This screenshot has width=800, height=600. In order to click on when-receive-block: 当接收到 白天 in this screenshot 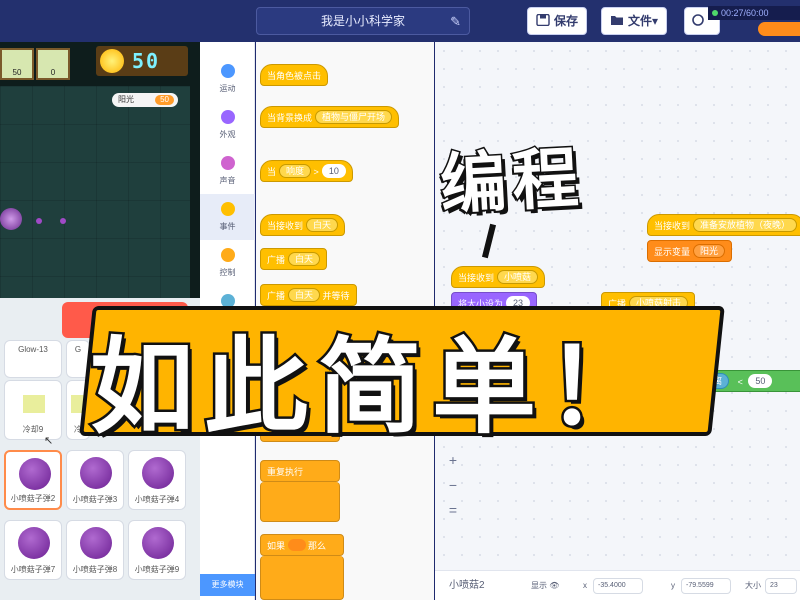, I will do `click(303, 225)`.